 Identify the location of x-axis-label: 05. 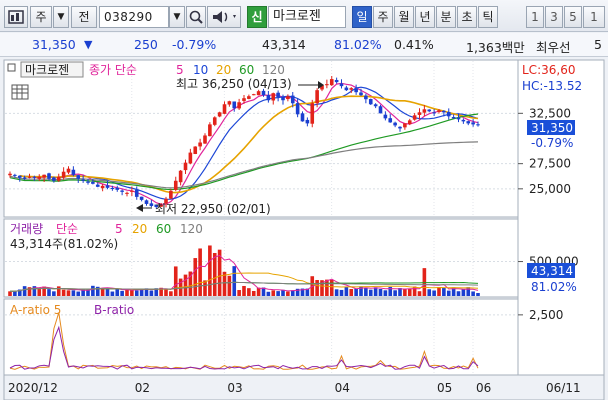
(444, 388).